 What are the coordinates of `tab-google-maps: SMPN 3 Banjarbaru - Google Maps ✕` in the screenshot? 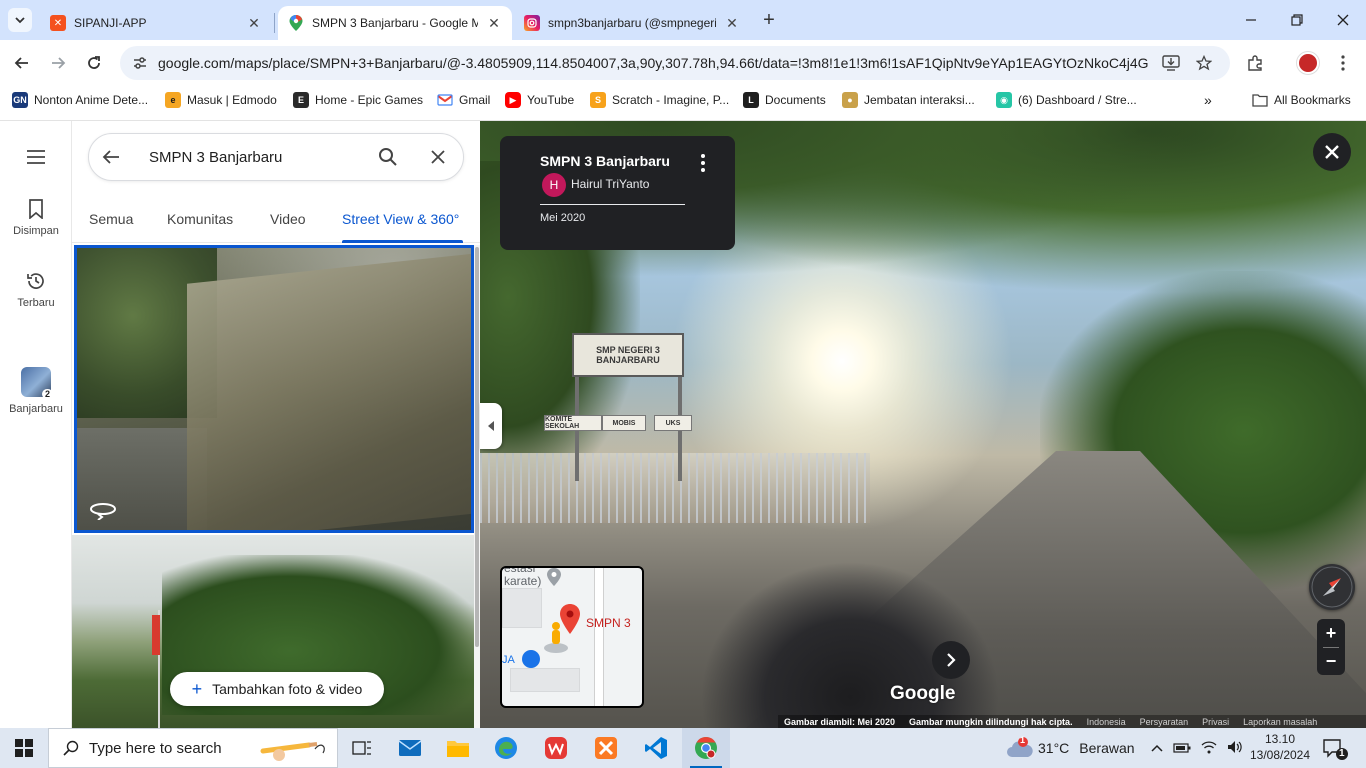 It's located at (395, 23).